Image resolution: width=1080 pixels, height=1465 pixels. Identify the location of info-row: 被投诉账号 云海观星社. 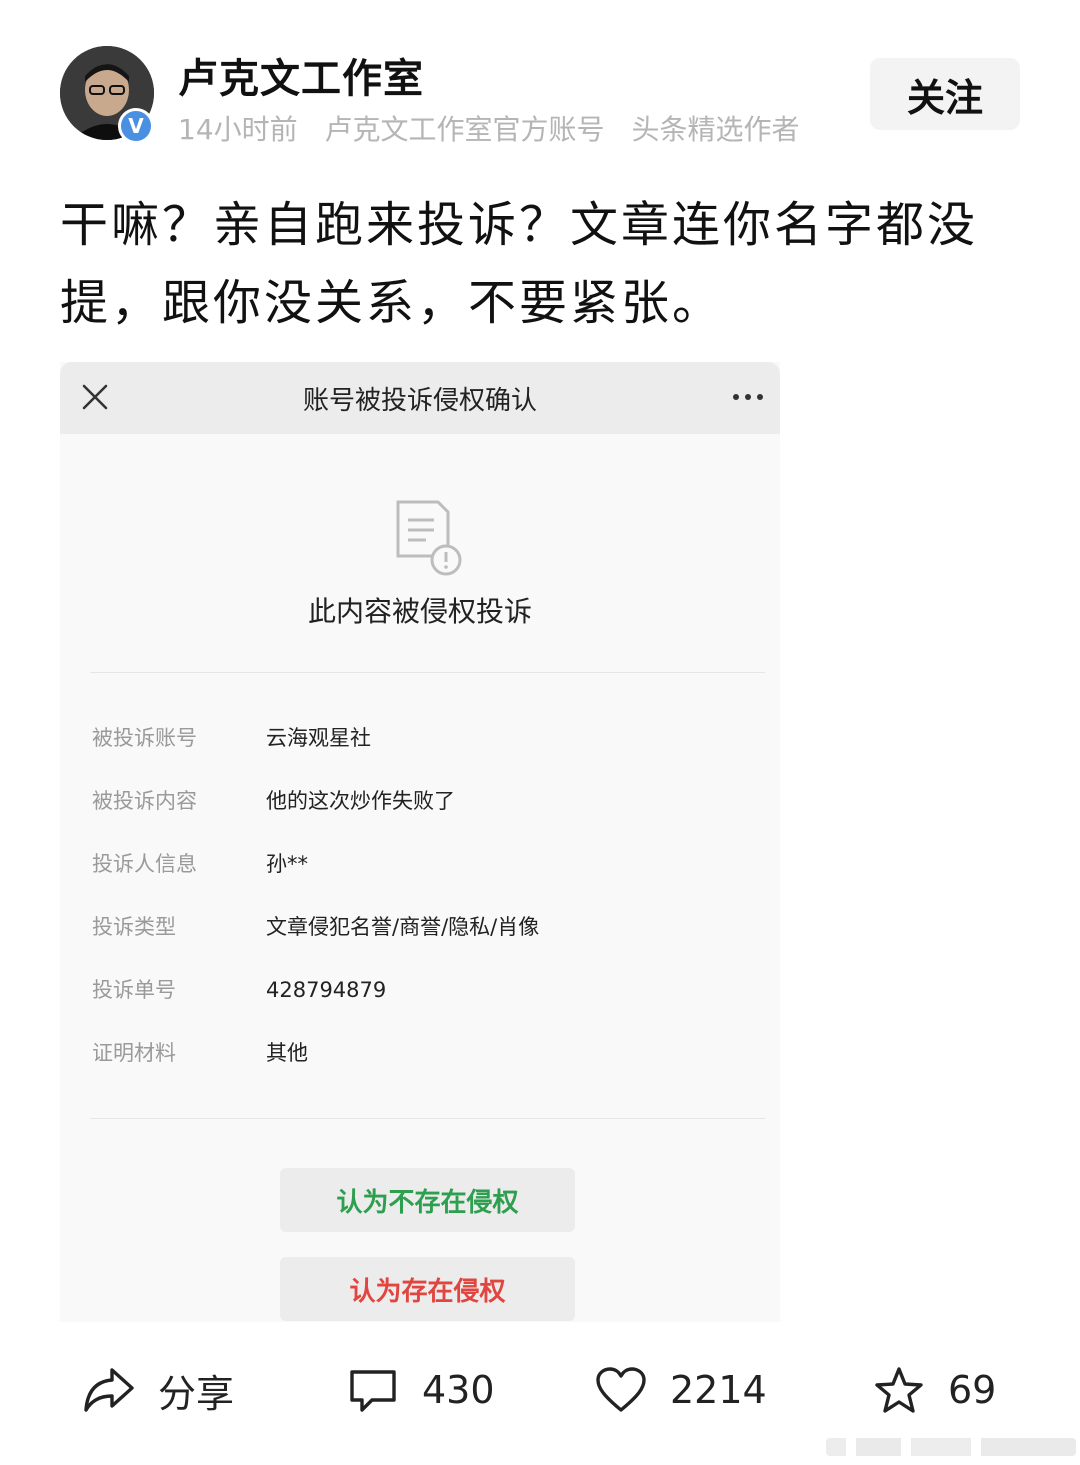
(422, 738).